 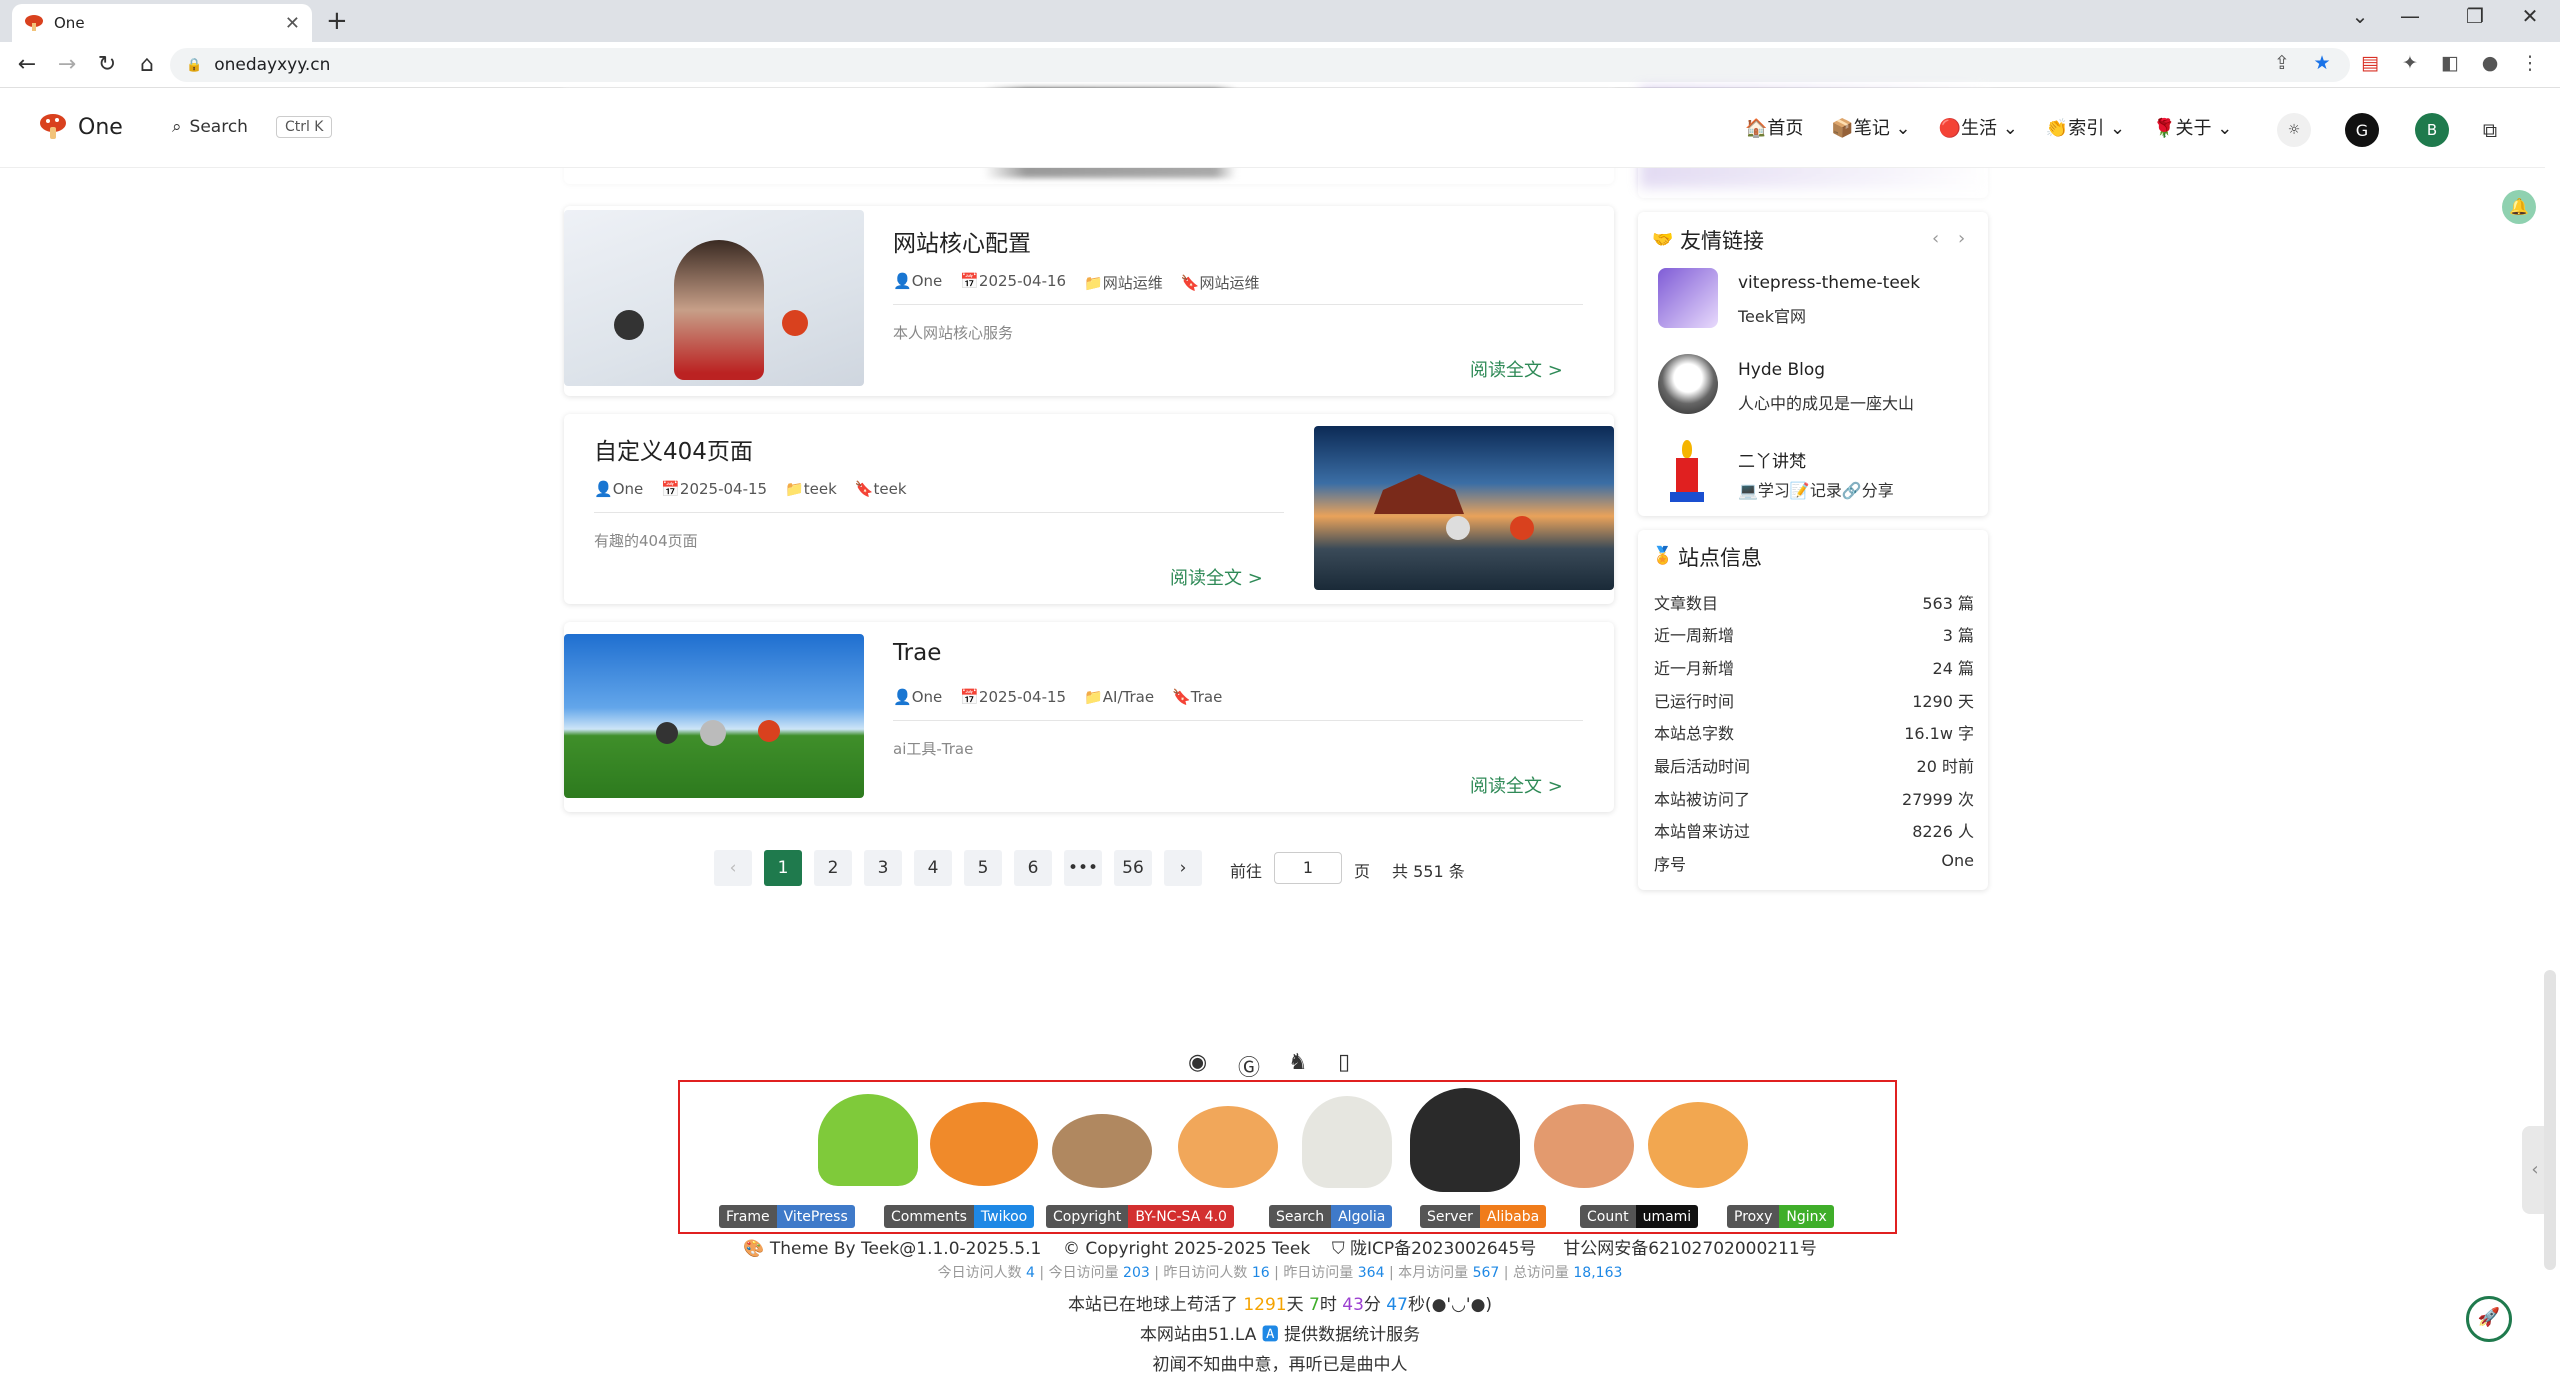 I want to click on alive-minute-unit: 分, so click(x=1372, y=1305).